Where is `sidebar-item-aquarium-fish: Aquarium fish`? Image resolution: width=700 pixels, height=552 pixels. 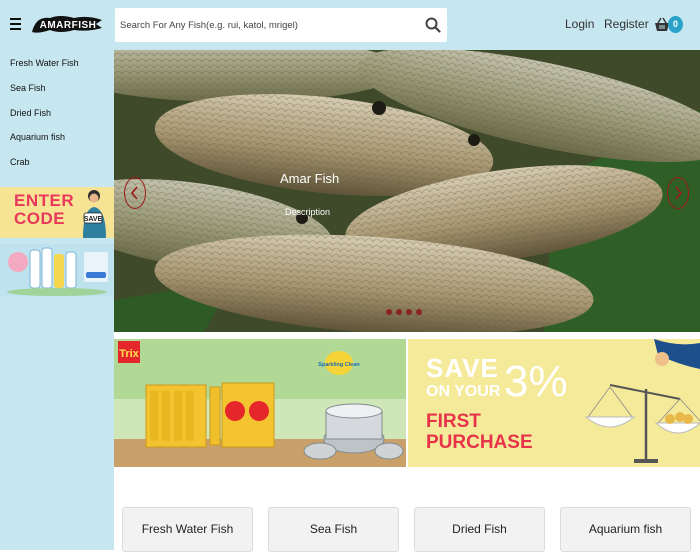
sidebar-item-aquarium-fish: Aquarium fish is located at coordinates (37, 137).